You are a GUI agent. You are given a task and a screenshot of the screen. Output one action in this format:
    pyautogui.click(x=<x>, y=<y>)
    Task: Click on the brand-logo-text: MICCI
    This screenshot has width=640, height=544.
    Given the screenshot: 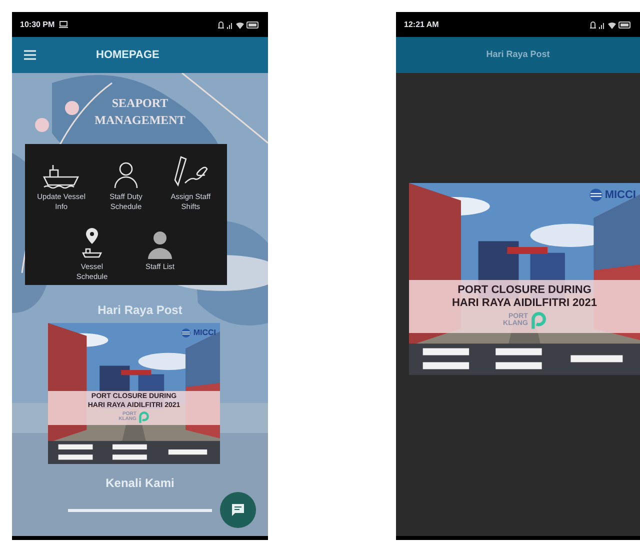 What is the action you would take?
    pyautogui.click(x=620, y=195)
    